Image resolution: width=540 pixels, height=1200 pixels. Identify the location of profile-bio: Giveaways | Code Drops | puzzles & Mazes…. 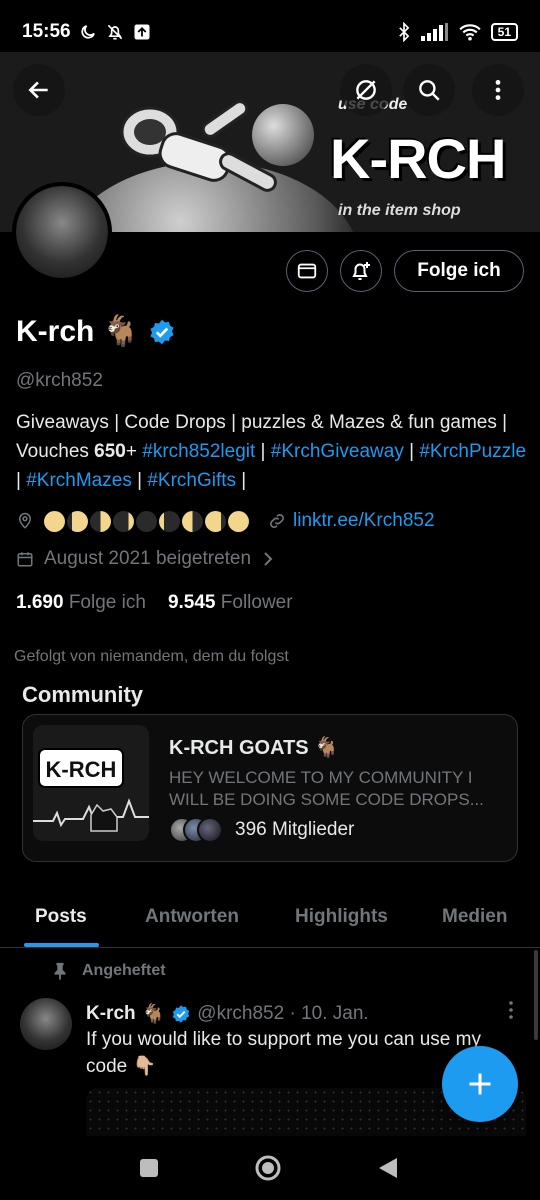
(272, 451).